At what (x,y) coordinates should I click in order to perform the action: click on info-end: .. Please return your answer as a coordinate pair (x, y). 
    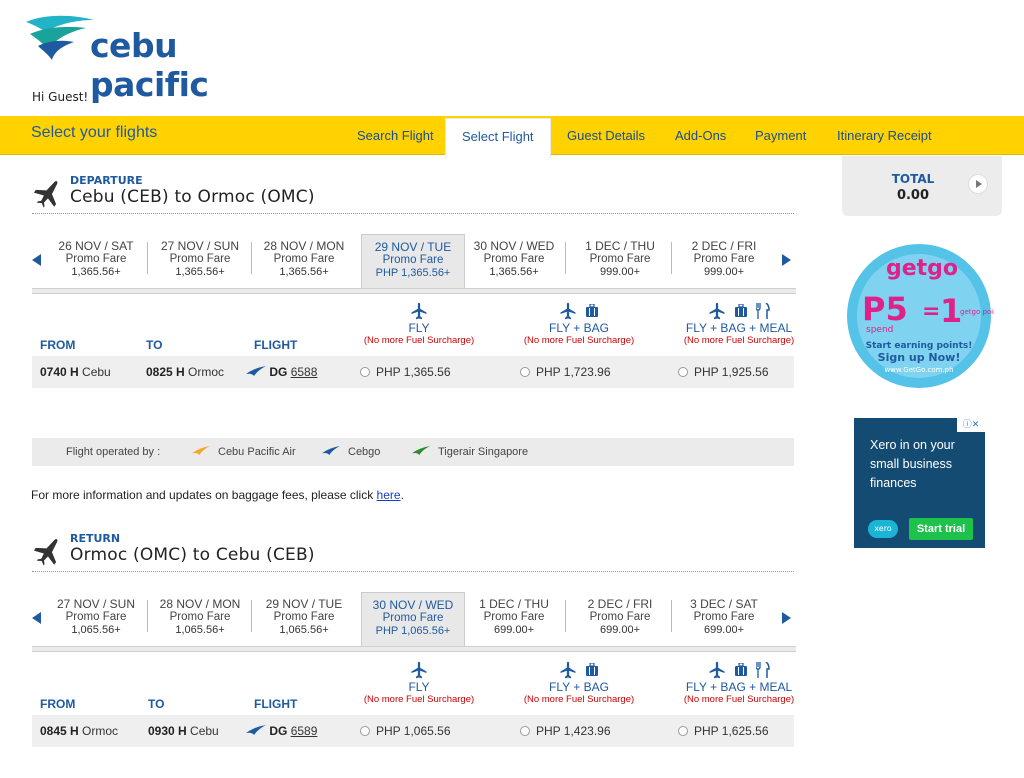
    Looking at the image, I should click on (402, 495).